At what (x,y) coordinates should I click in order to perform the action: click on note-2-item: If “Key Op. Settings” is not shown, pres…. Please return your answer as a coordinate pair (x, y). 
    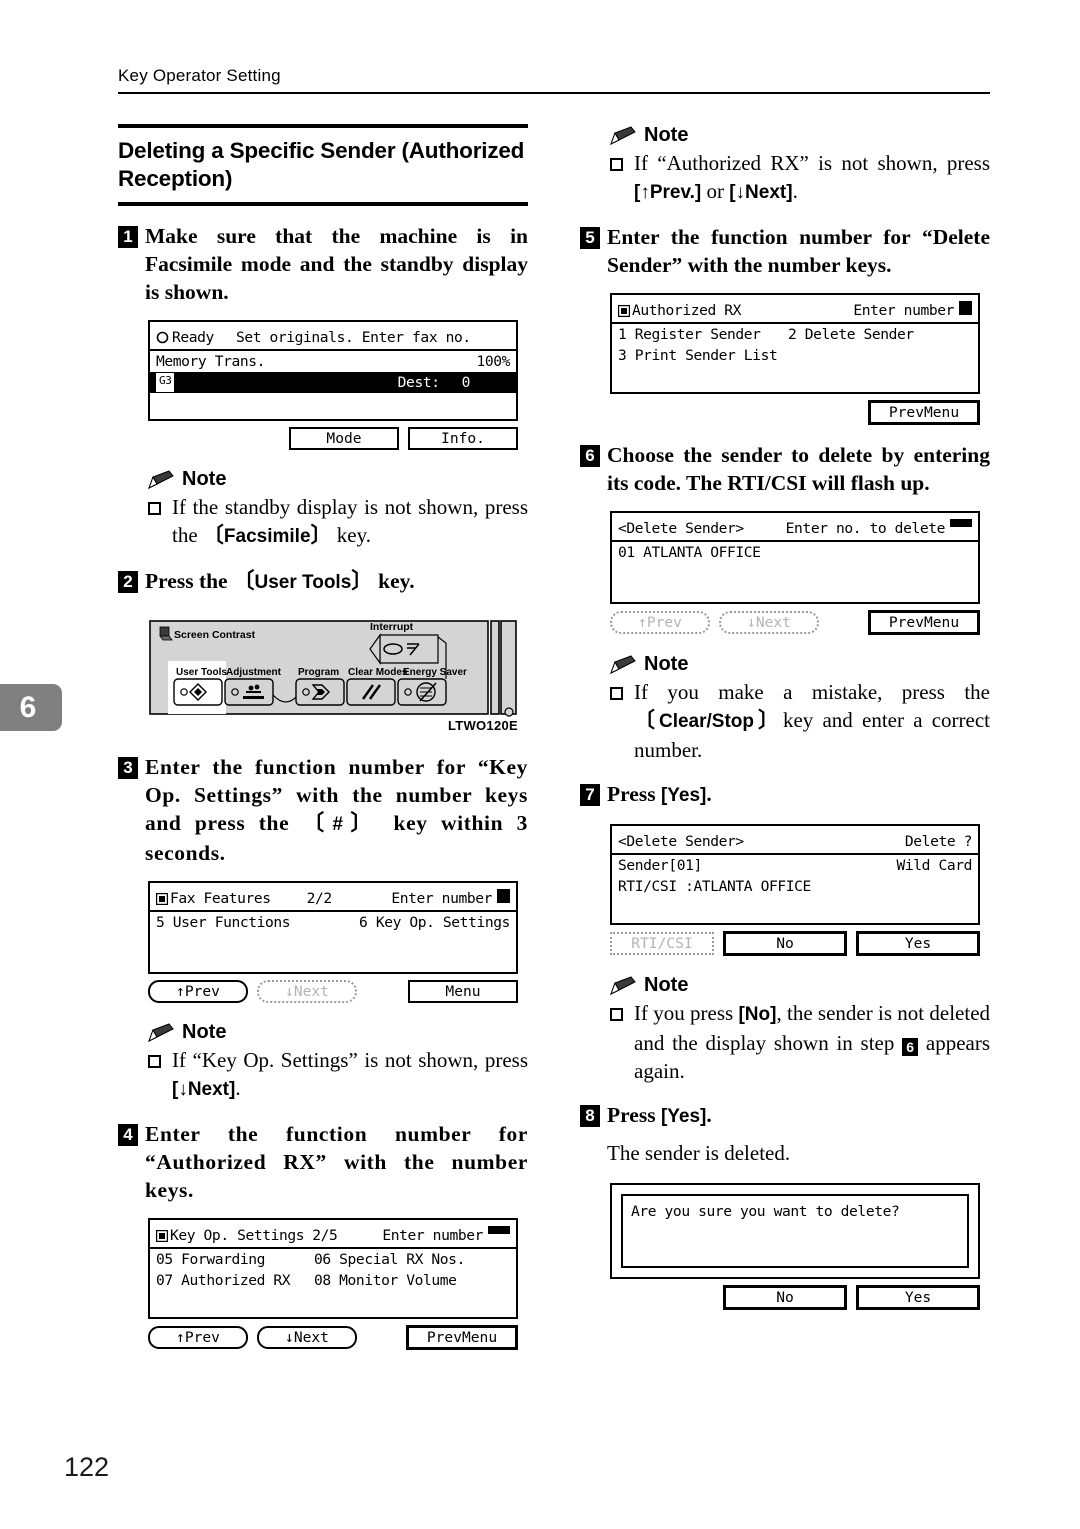
    Looking at the image, I should click on (338, 1075).